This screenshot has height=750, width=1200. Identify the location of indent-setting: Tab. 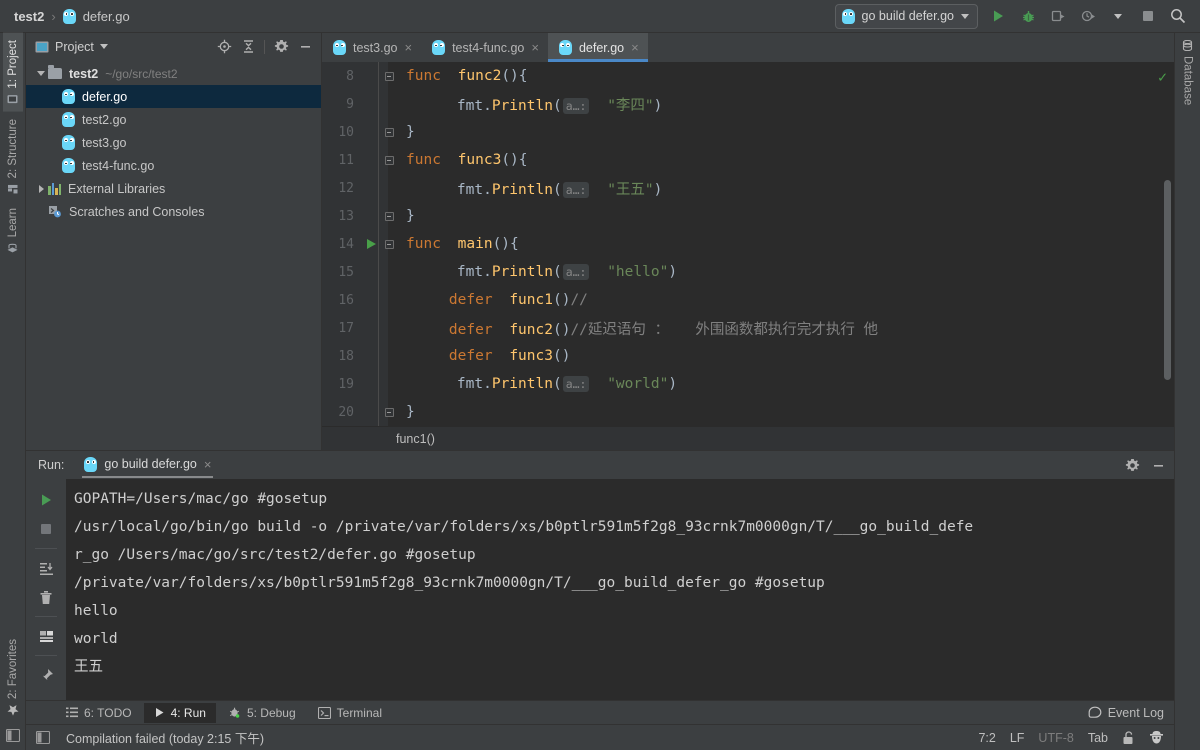
(1098, 738).